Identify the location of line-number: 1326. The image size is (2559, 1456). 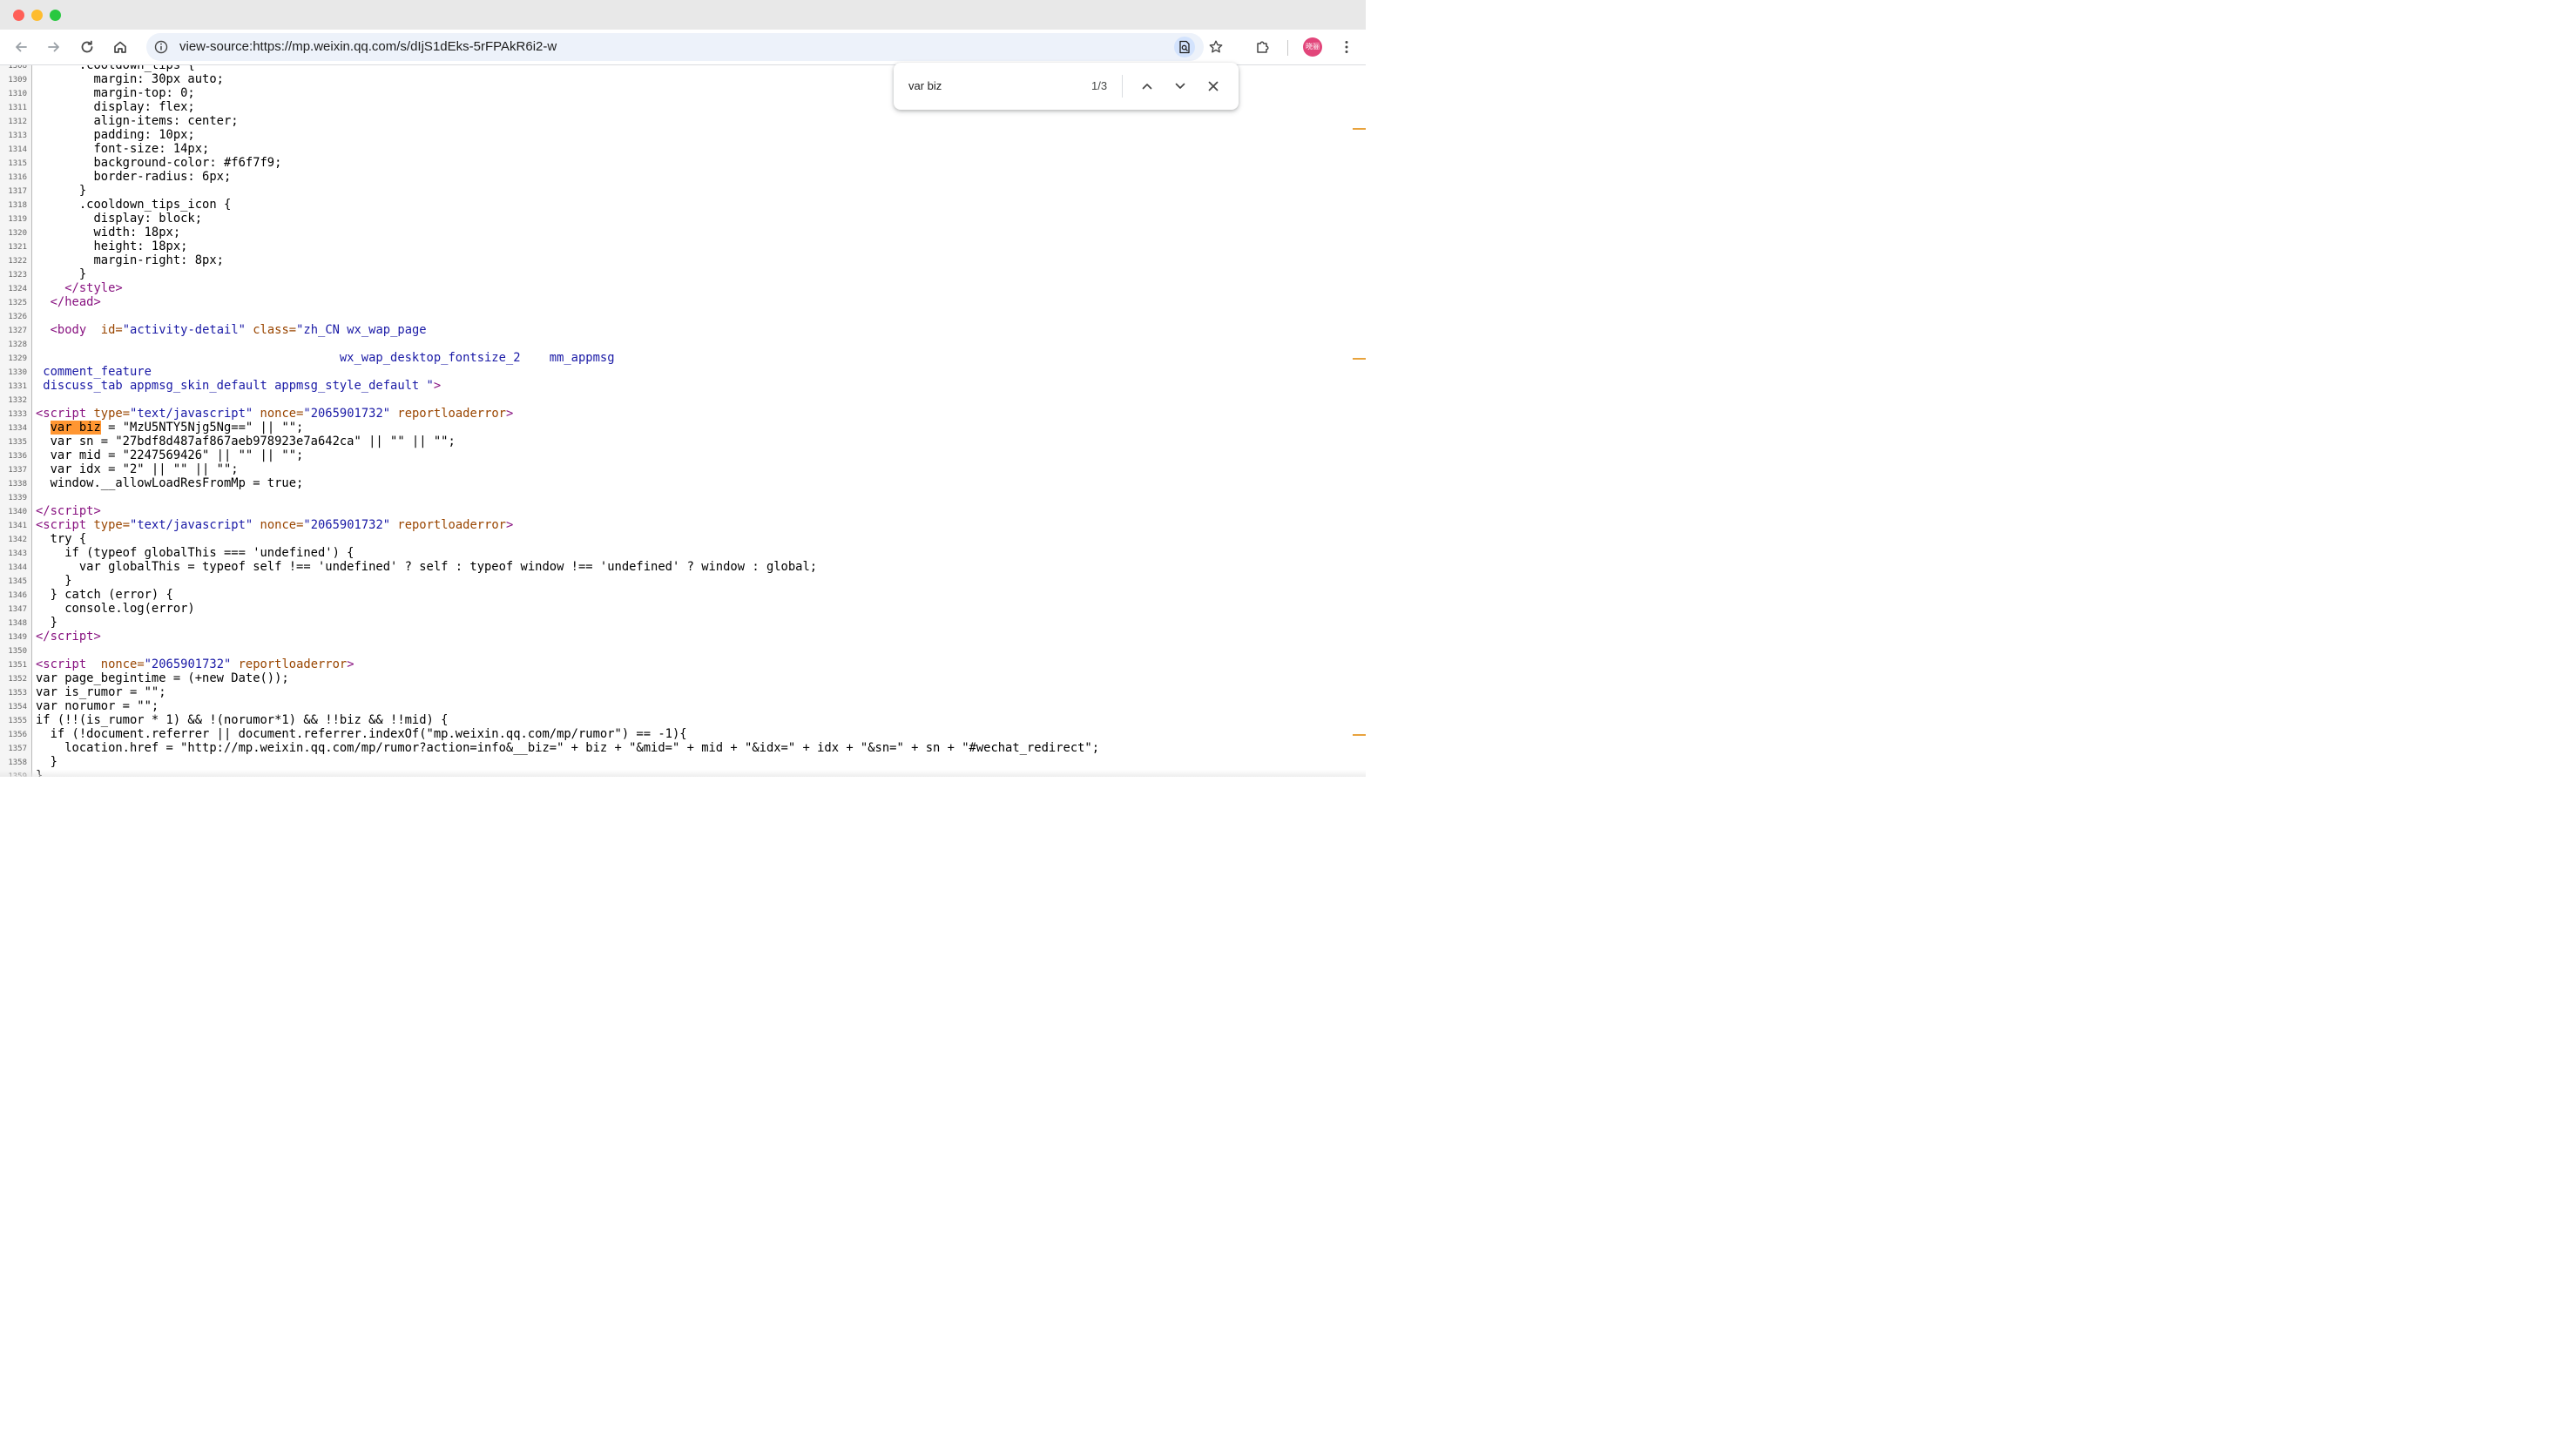
(17, 317).